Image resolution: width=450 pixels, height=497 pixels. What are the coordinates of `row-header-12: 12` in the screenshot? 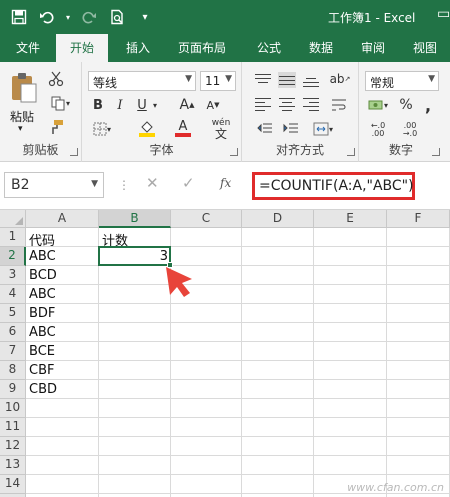 It's located at (13, 446).